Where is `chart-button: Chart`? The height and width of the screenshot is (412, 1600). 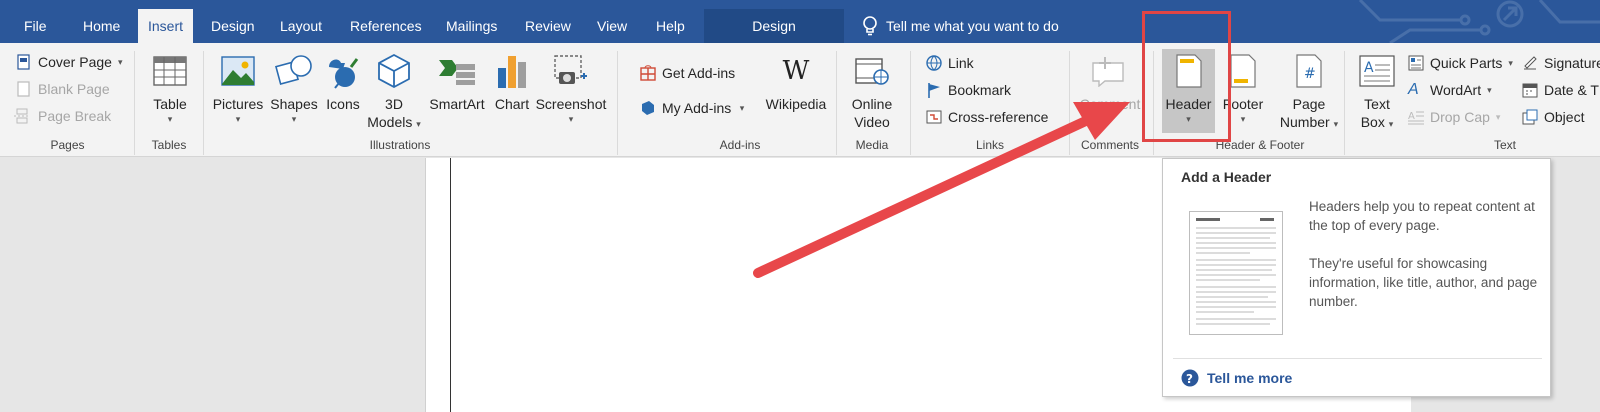
chart-button: Chart is located at coordinates (512, 81).